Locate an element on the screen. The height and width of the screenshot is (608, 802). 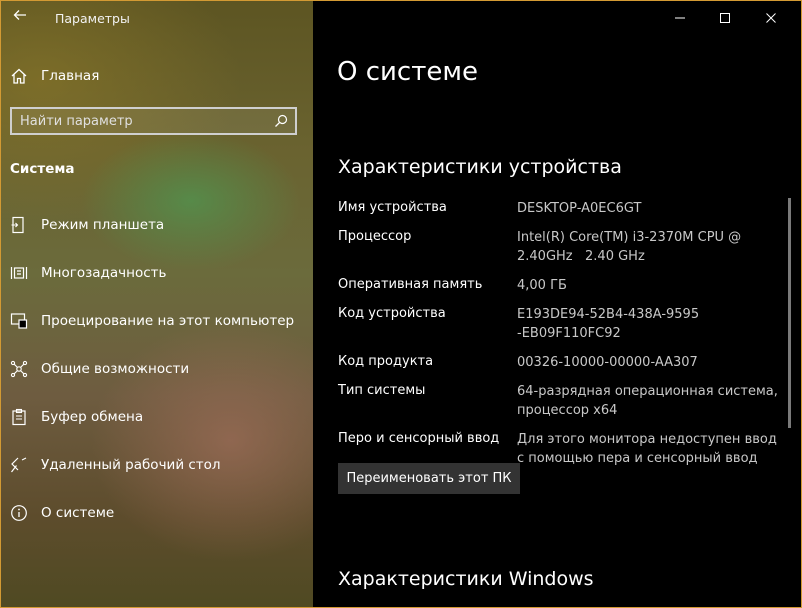
home-icon is located at coordinates (19, 76).